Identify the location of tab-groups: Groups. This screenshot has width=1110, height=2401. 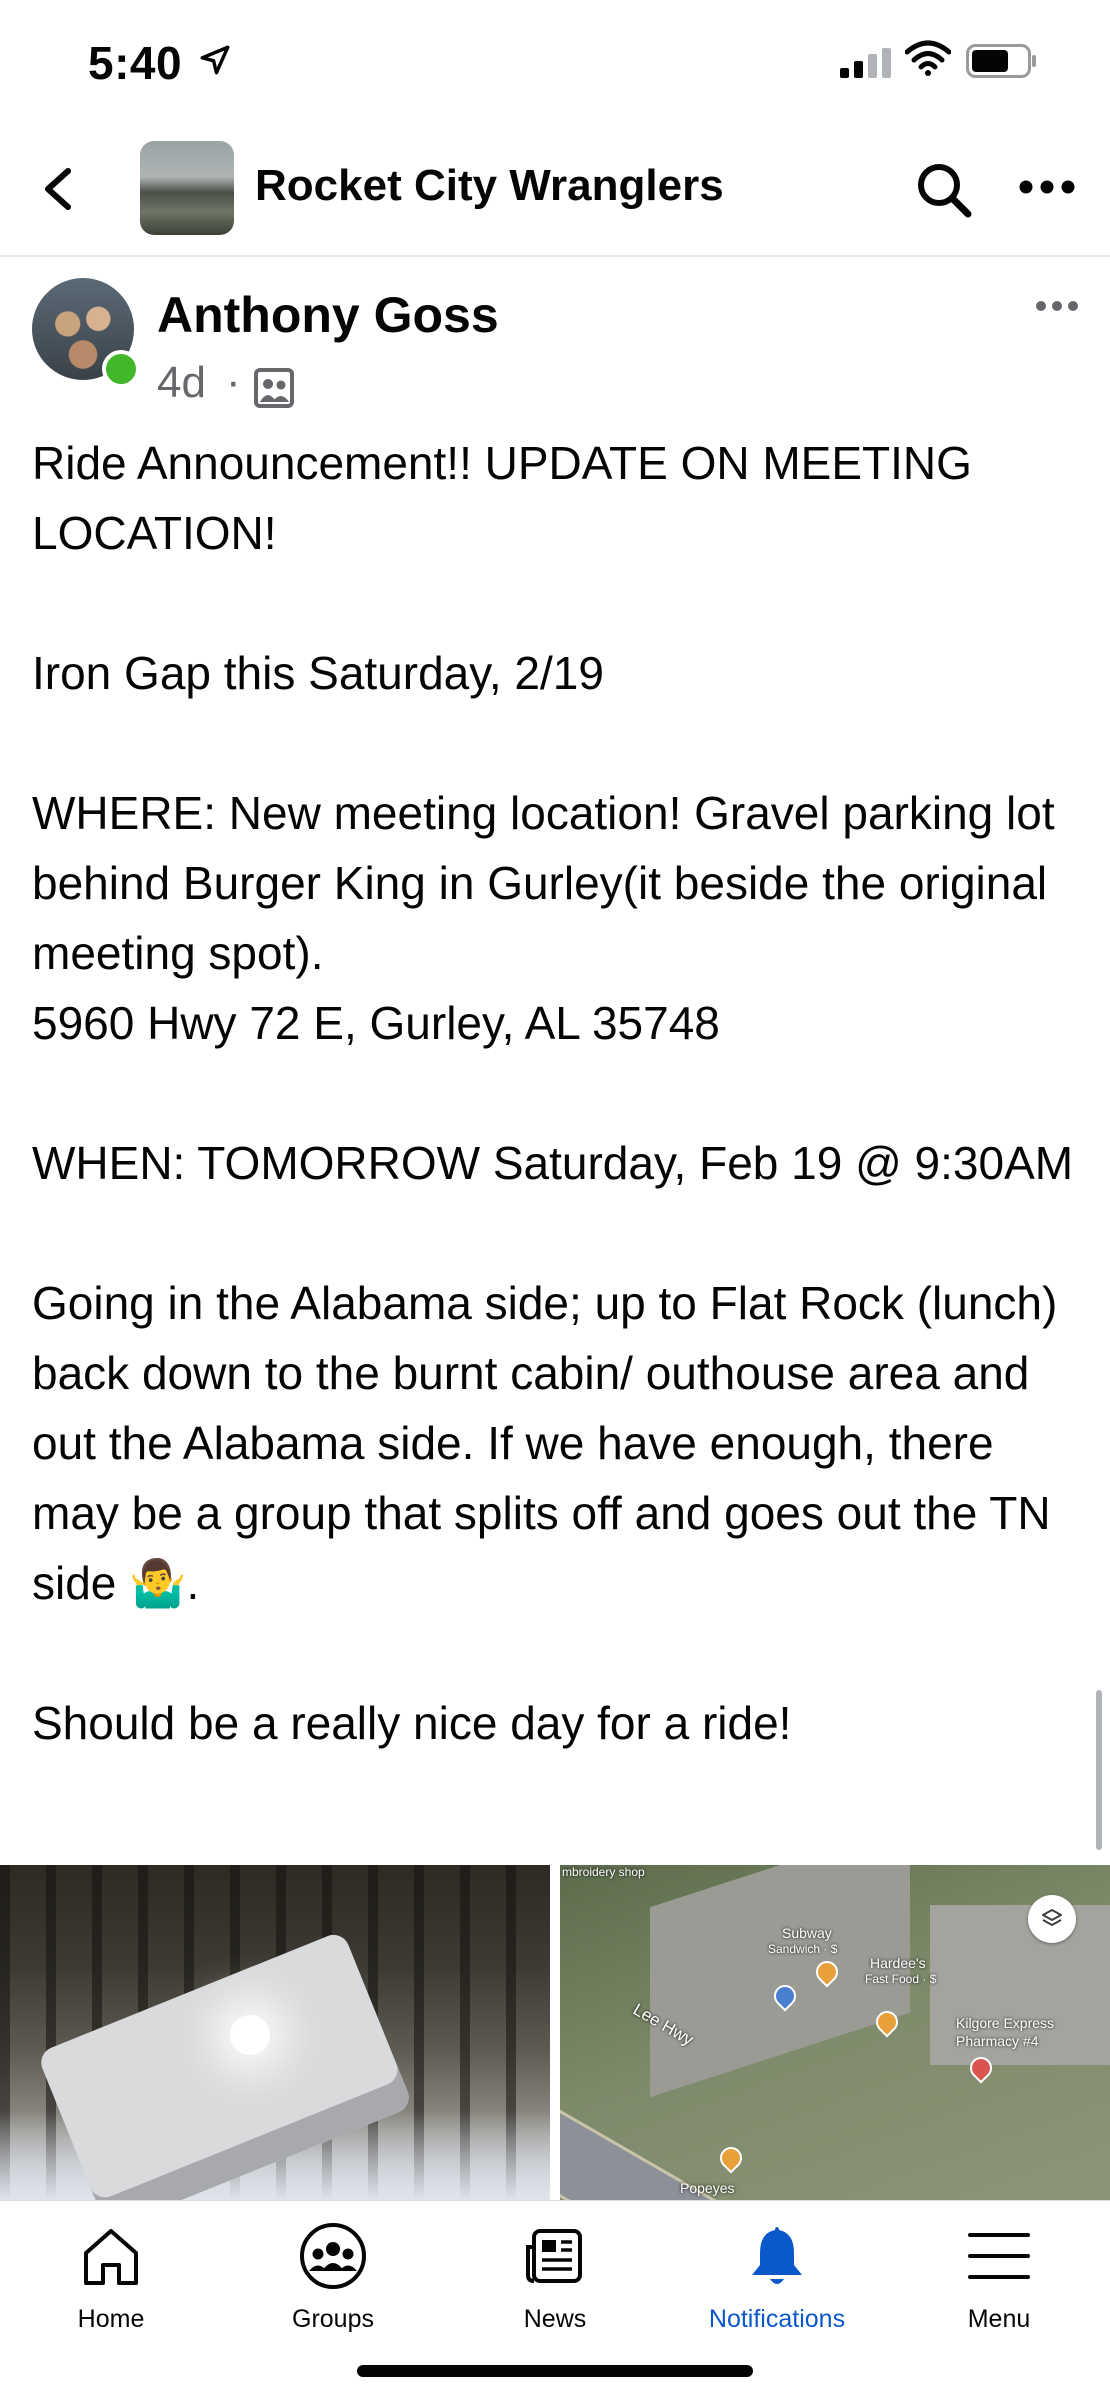
(333, 2271).